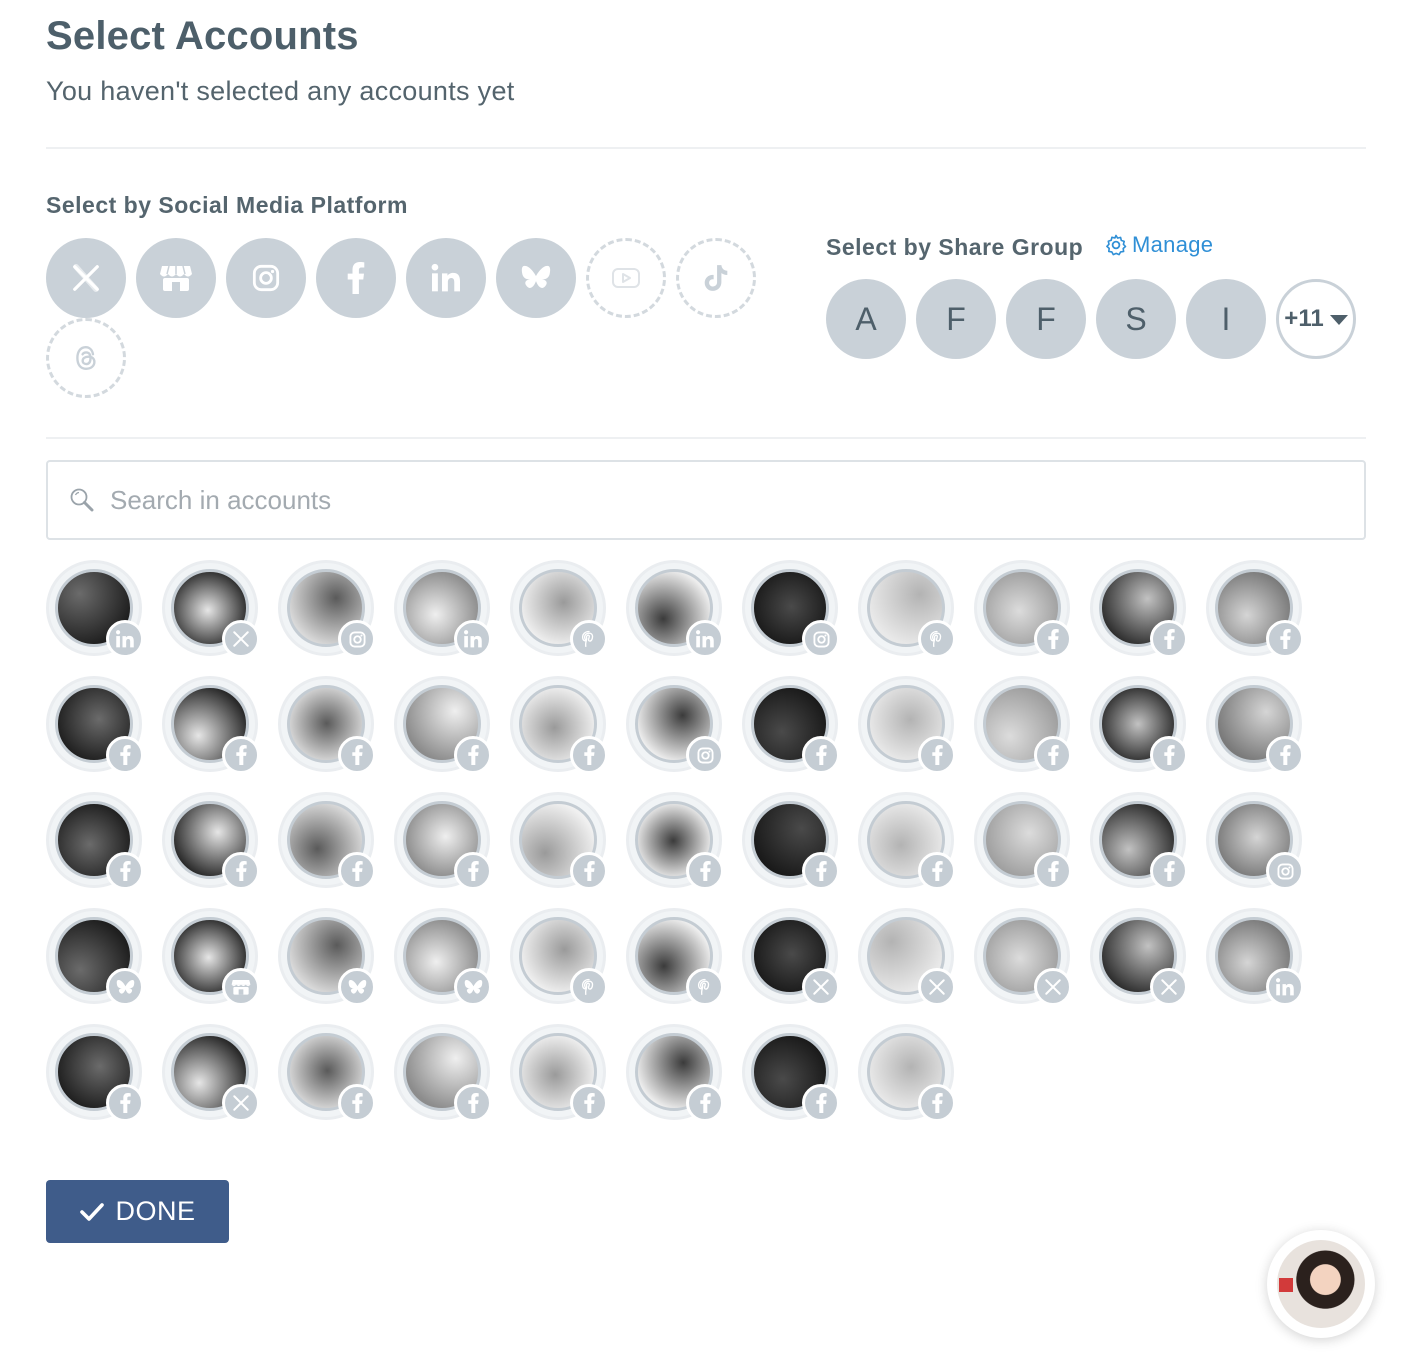  What do you see at coordinates (736, 500) in the screenshot?
I see `search-input` at bounding box center [736, 500].